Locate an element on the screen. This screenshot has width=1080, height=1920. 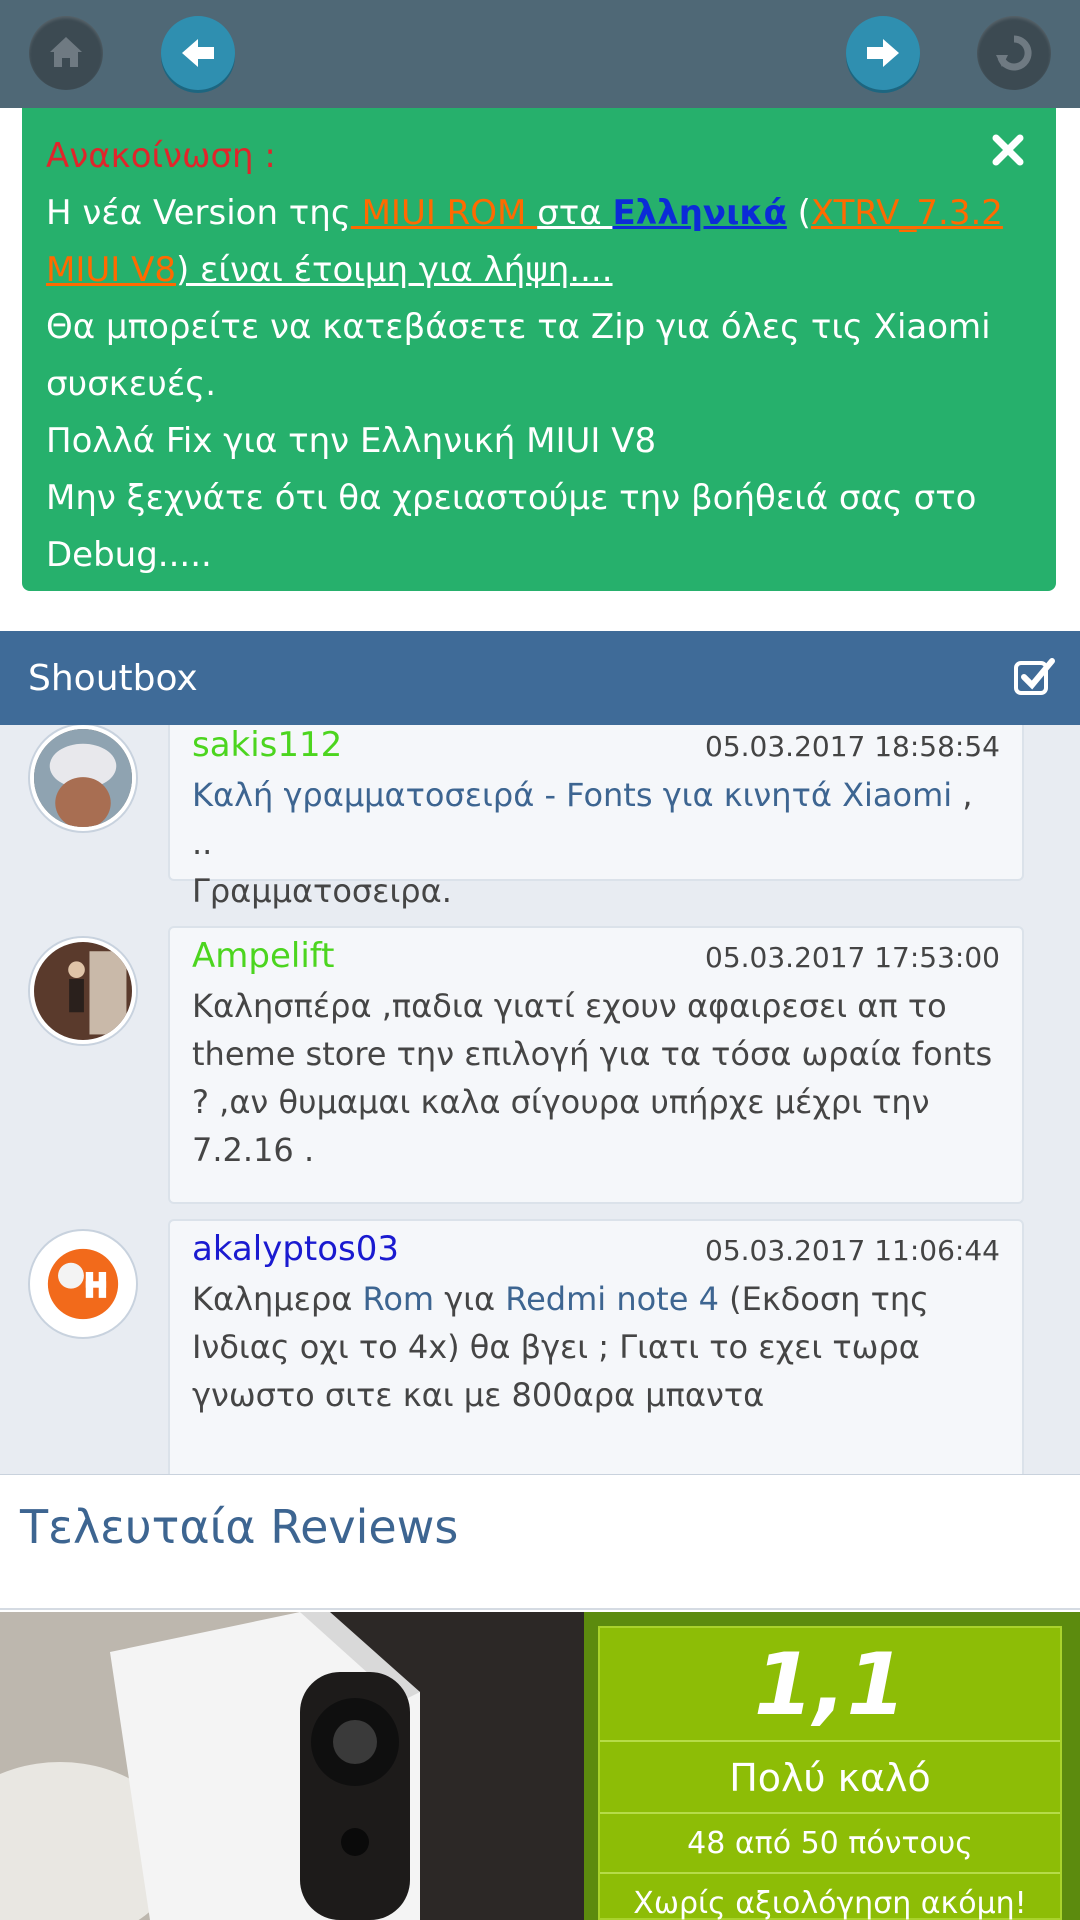
greek-link: Ελληνικά is located at coordinates (699, 213).